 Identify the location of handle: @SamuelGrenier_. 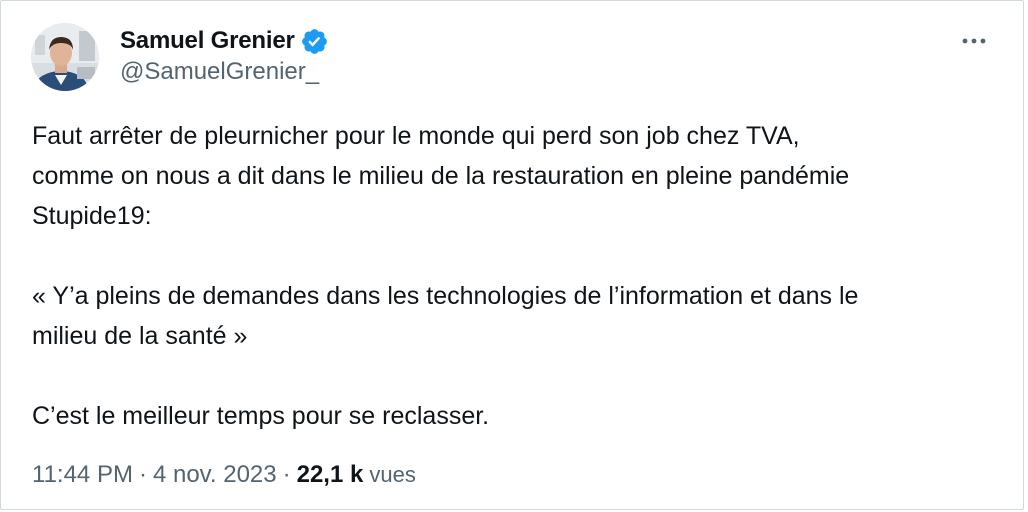
(224, 72).